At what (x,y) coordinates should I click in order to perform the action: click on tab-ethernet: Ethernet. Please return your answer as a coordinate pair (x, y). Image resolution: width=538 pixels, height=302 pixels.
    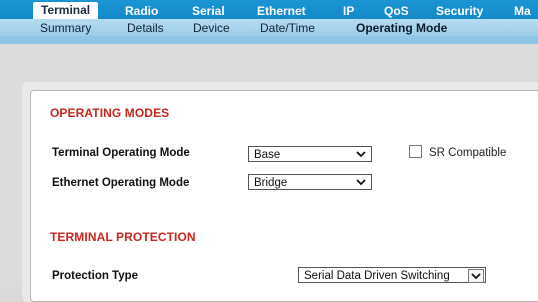
    Looking at the image, I should click on (281, 11).